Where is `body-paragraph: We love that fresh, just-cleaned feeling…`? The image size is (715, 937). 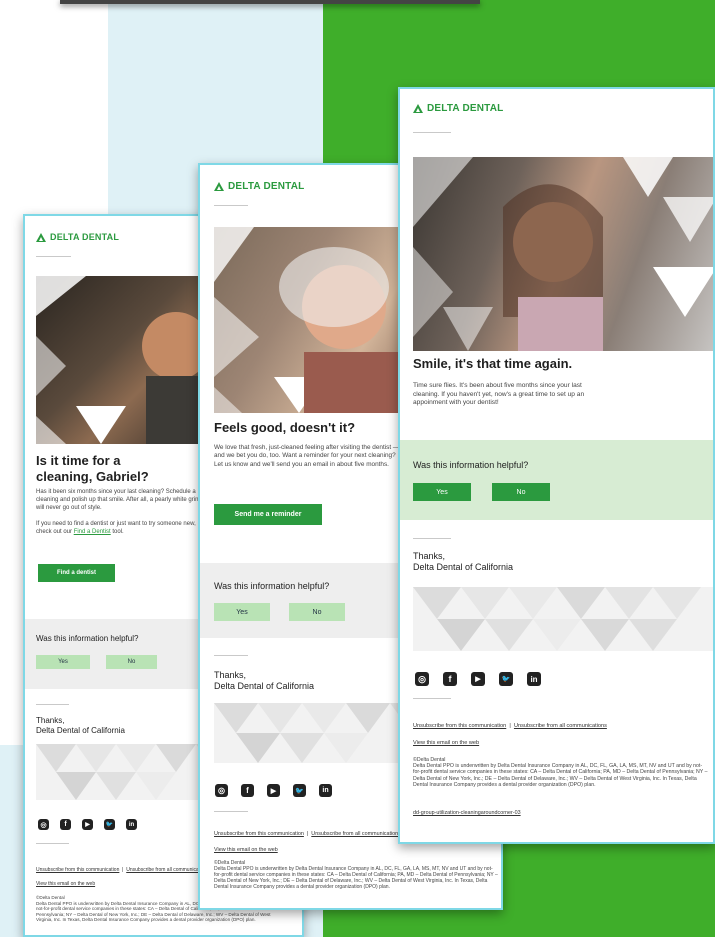
body-paragraph: We love that fresh, just-cleaned feeling… is located at coordinates (307, 456).